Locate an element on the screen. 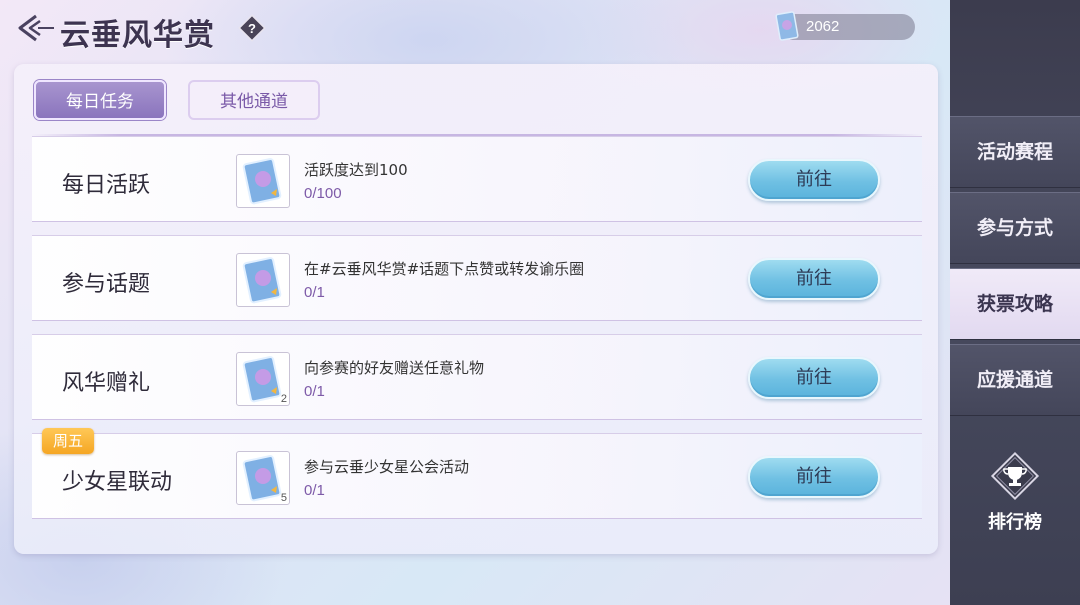 The height and width of the screenshot is (605, 1080). task-title: 少女星联动 is located at coordinates (117, 482).